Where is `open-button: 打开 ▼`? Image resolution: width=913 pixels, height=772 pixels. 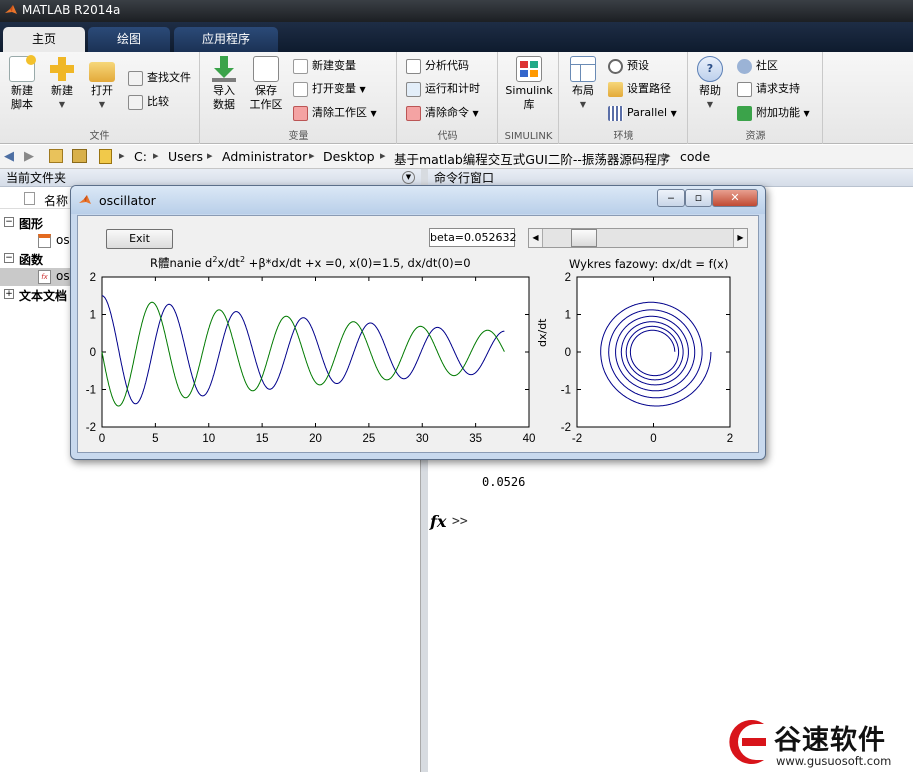 open-button: 打开 ▼ is located at coordinates (102, 84).